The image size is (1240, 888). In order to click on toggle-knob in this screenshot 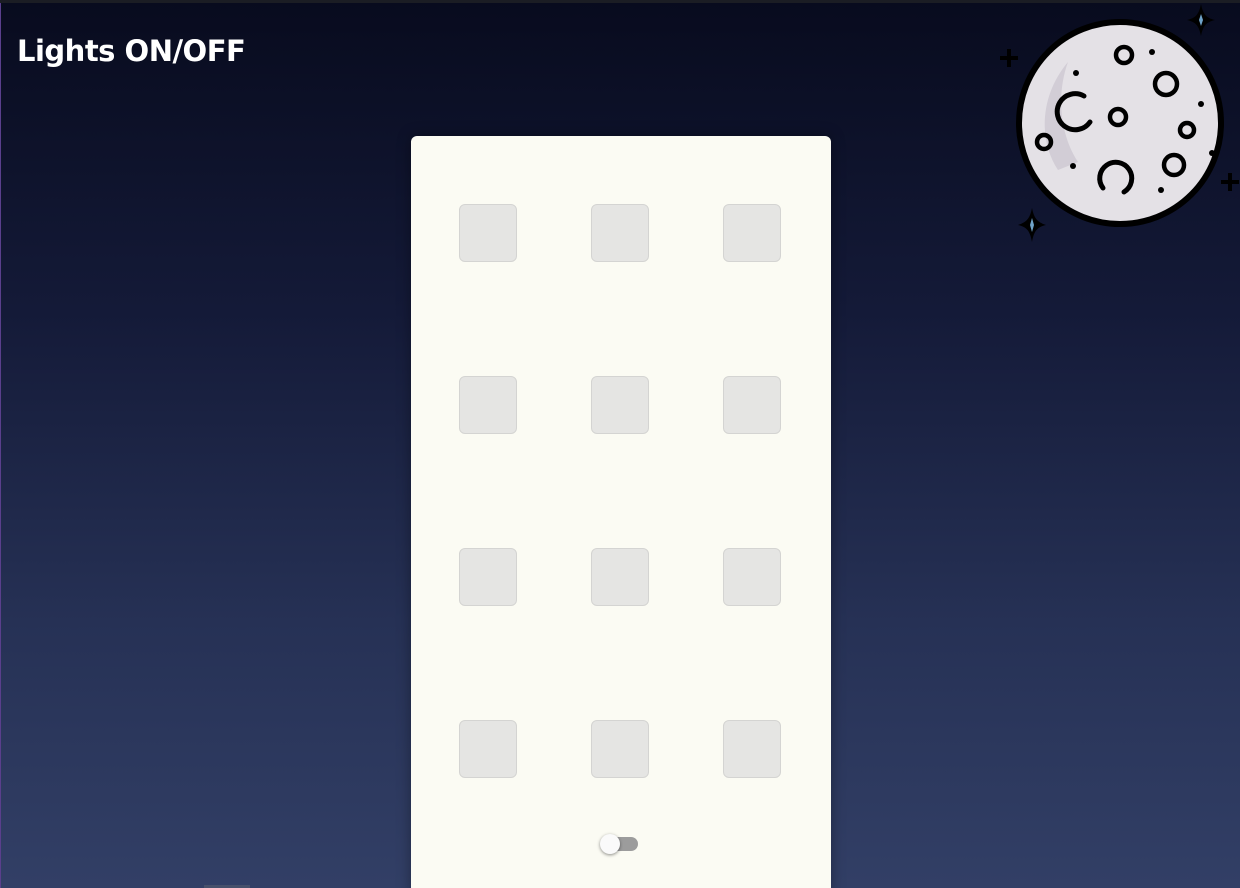, I will do `click(610, 844)`.